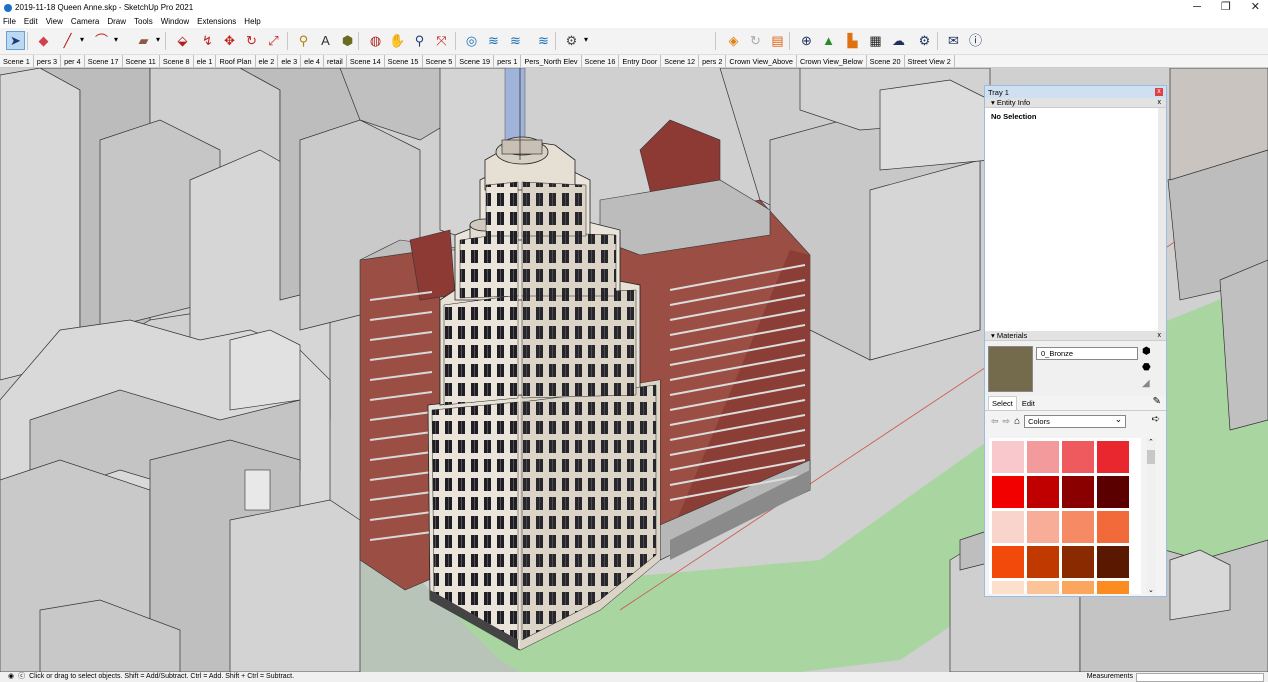 The width and height of the screenshot is (1268, 682). Describe the element at coordinates (252, 21) in the screenshot. I see `menu-help: Help` at that location.